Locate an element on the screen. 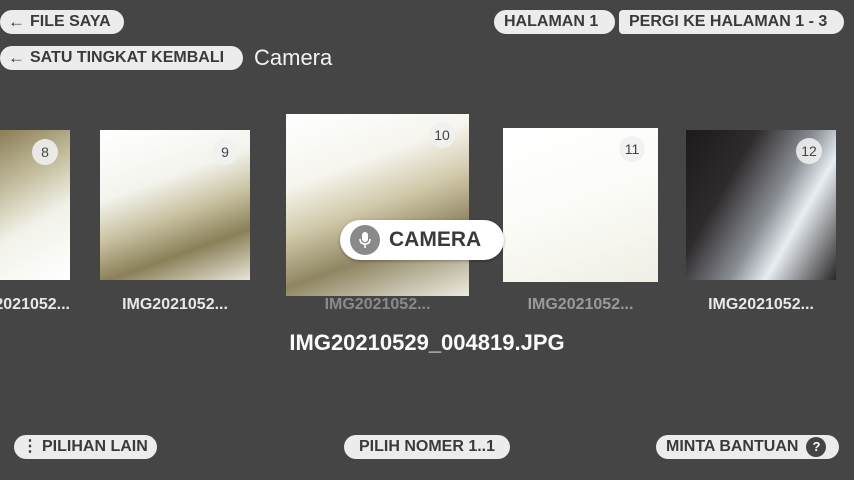  thumbnail-8: 8 is located at coordinates (35, 205).